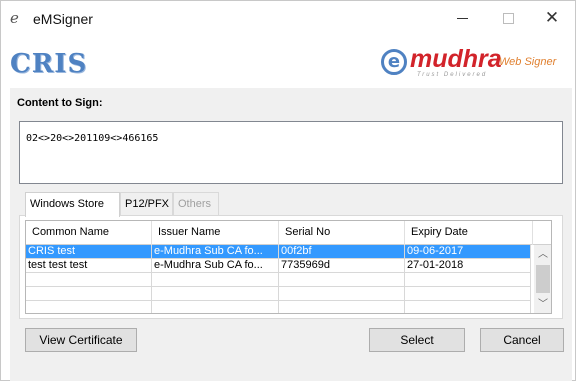 The height and width of the screenshot is (381, 576). I want to click on scroll-thumb, so click(543, 279).